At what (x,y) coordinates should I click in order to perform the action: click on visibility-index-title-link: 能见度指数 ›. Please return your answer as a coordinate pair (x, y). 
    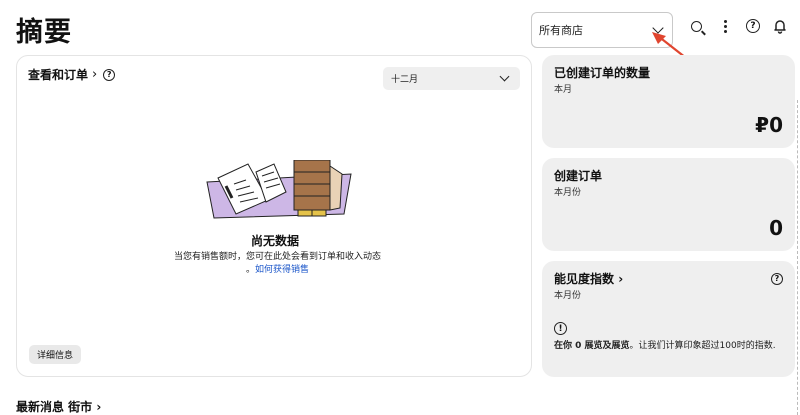
    Looking at the image, I should click on (588, 278).